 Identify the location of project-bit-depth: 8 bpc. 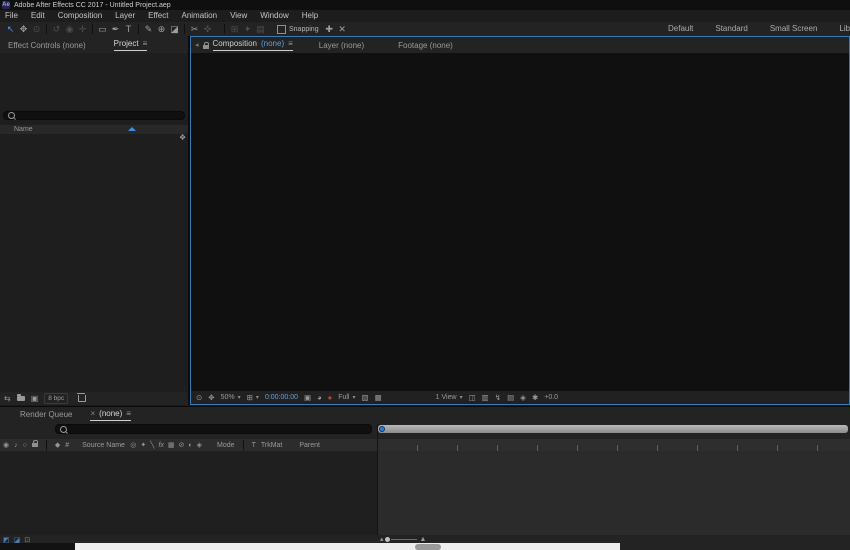
(56, 398).